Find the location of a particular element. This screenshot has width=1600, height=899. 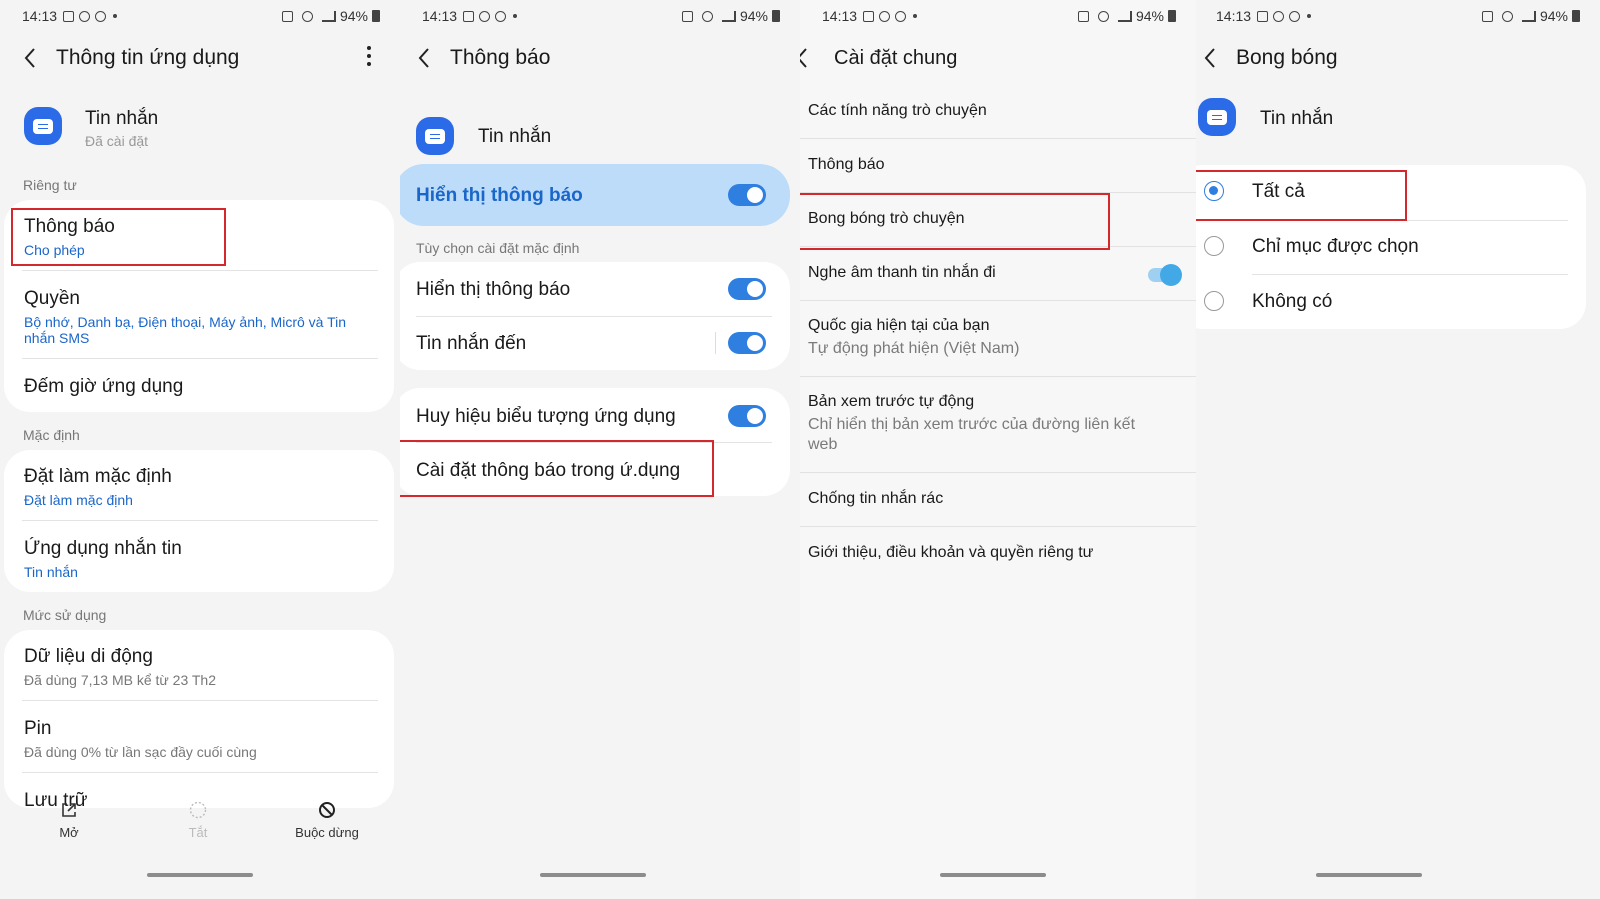

chat-features-item: Các tính năng trò chuyện is located at coordinates (1002, 111).